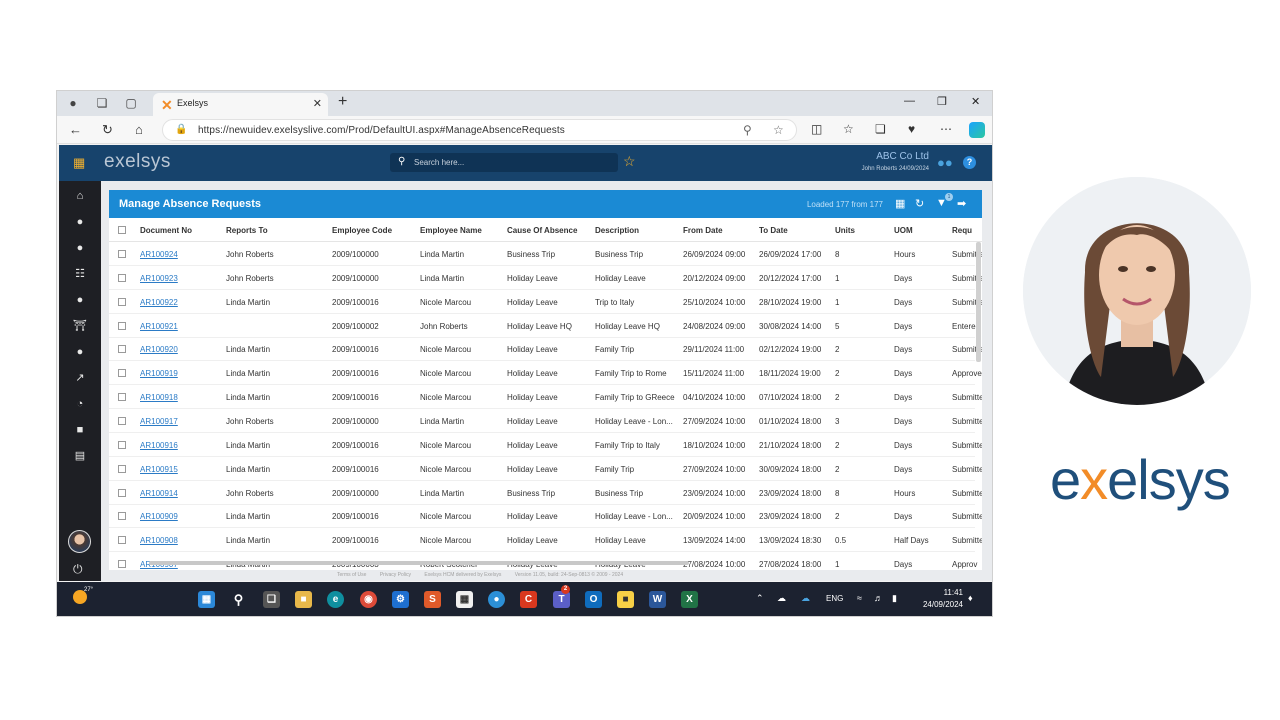 The image size is (1280, 720). Describe the element at coordinates (805, 598) in the screenshot. I see `onedrive-business-icon: ☁` at that location.